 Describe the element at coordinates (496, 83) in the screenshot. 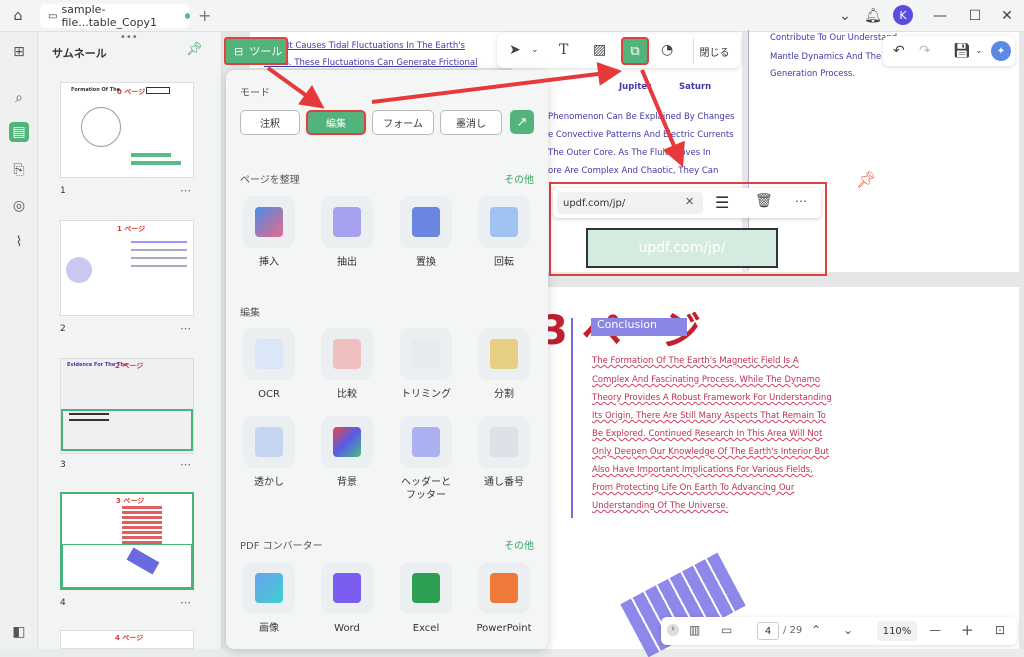

I see `arrow-edit-to-link` at that location.